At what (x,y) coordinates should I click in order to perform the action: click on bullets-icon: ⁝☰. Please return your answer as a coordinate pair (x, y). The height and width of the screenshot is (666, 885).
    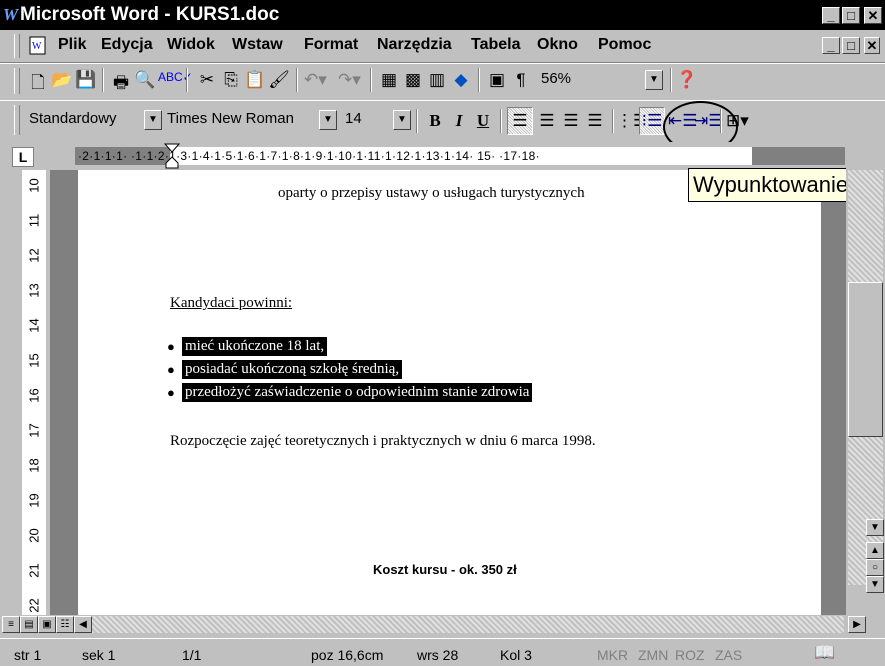
    Looking at the image, I should click on (652, 121).